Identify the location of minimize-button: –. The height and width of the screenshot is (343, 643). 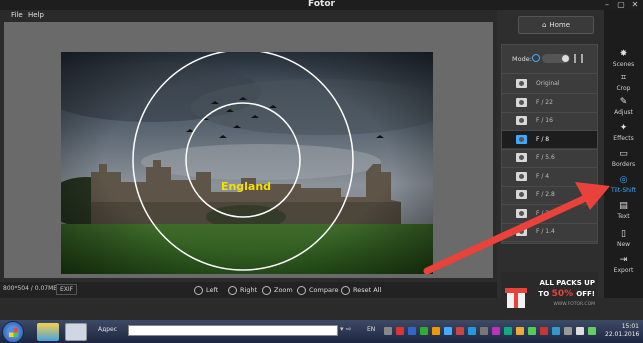
(607, 4).